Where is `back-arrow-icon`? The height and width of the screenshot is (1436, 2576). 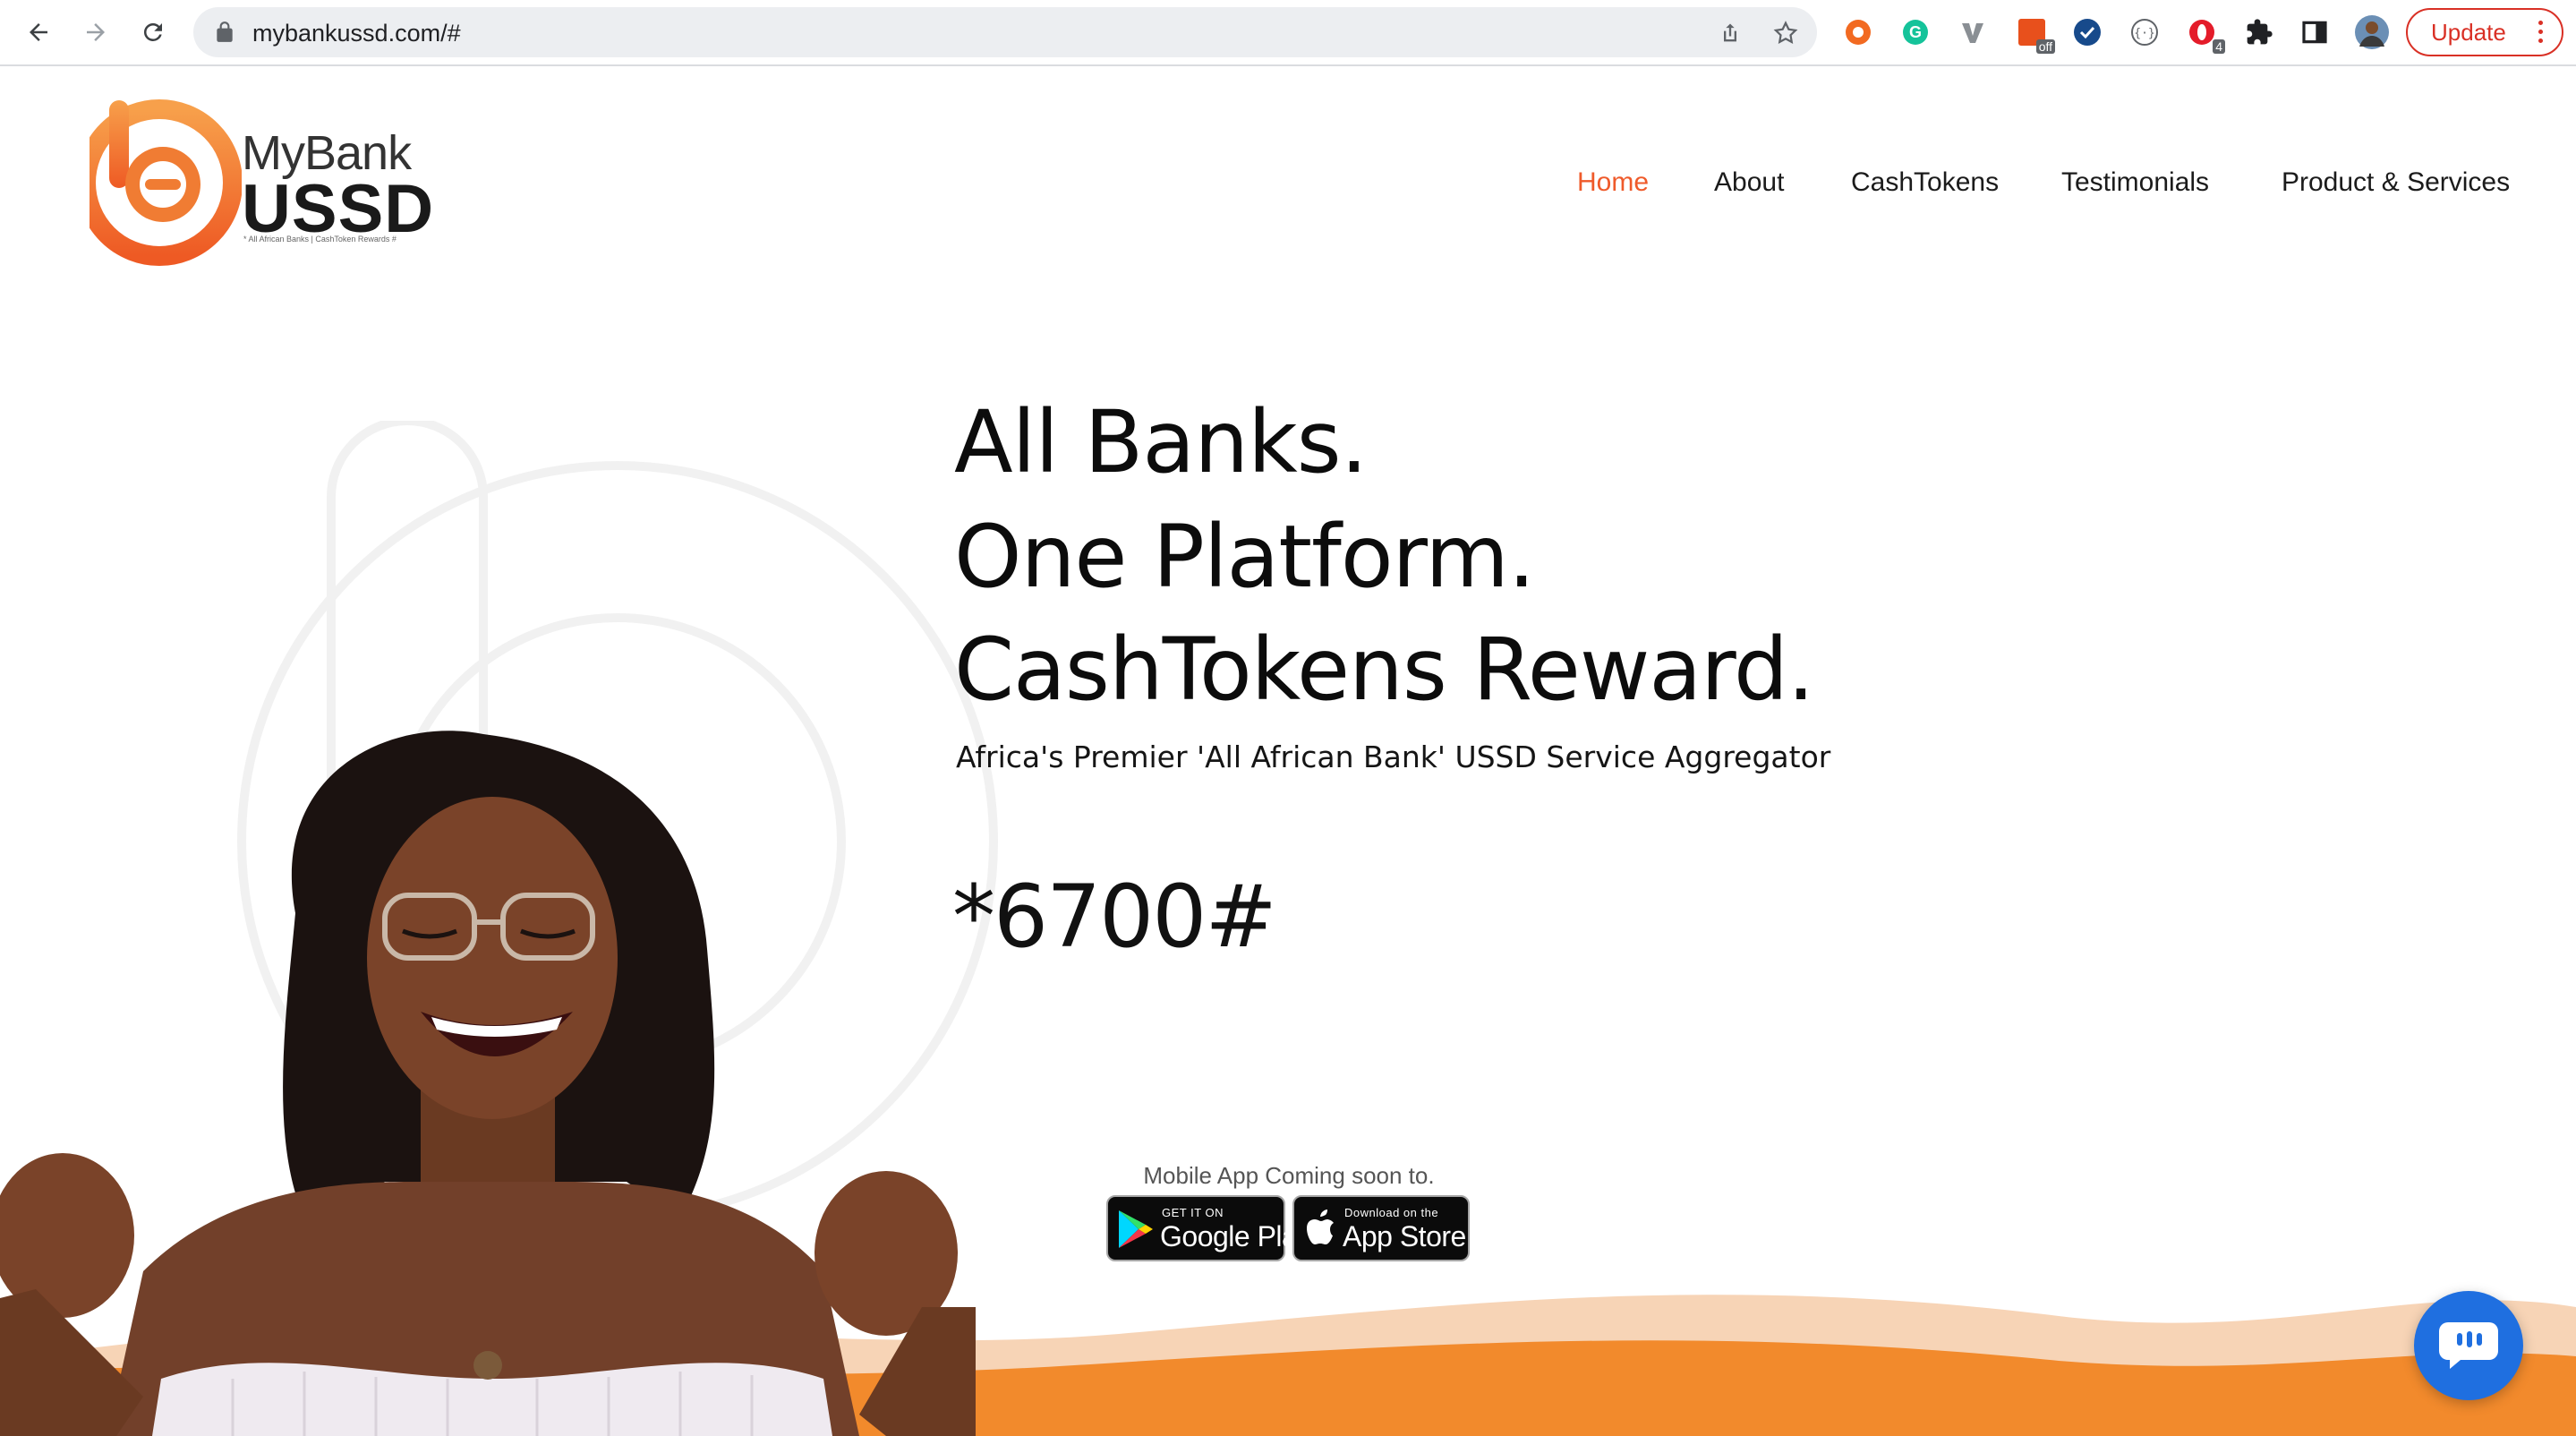 back-arrow-icon is located at coordinates (38, 32).